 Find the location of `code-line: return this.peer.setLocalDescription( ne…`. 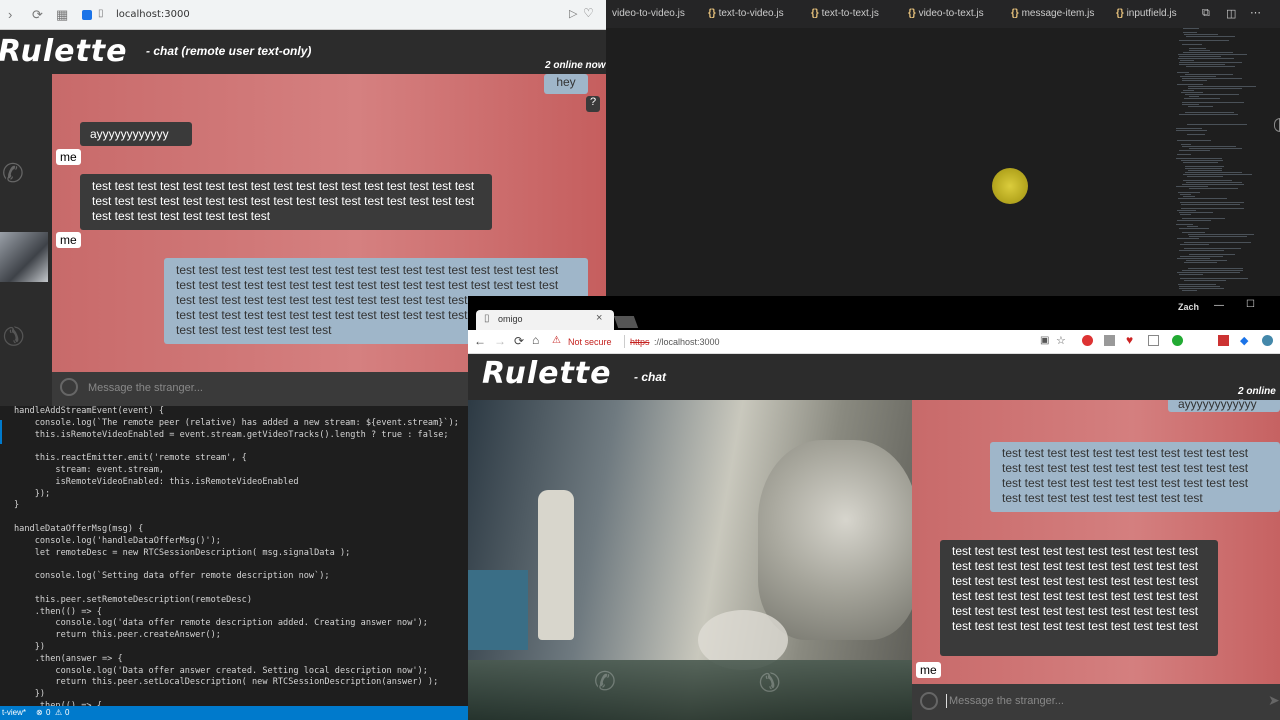

code-line: return this.peer.setLocalDescription( ne… is located at coordinates (236, 683).